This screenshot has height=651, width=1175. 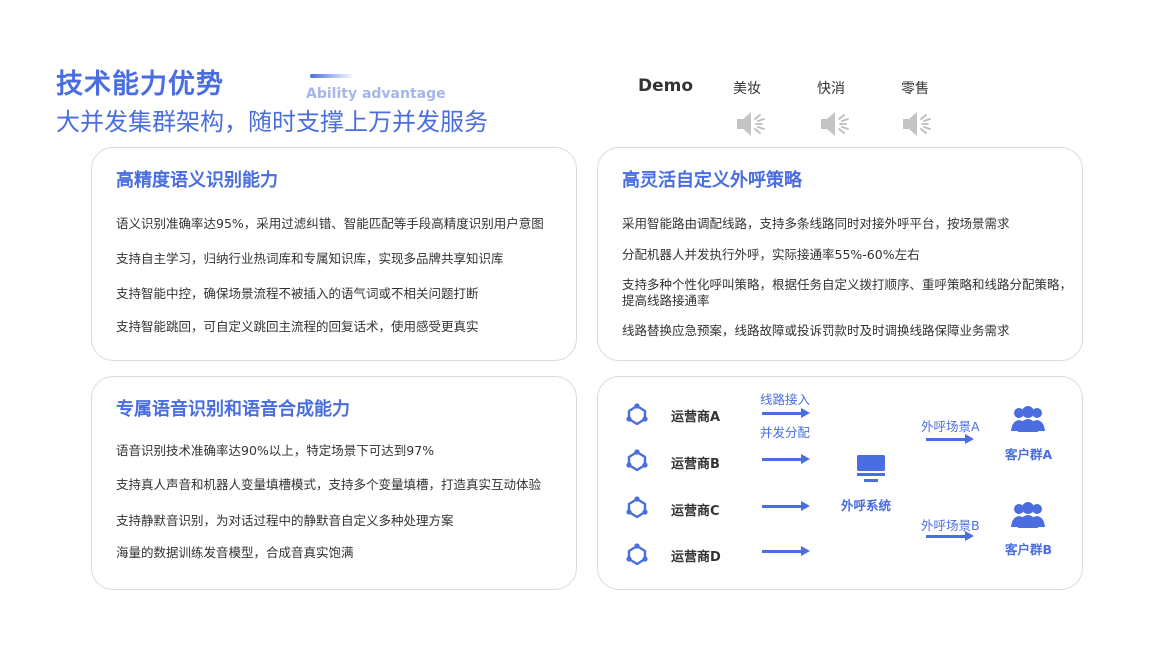 I want to click on title-accent-bar, so click(x=332, y=76).